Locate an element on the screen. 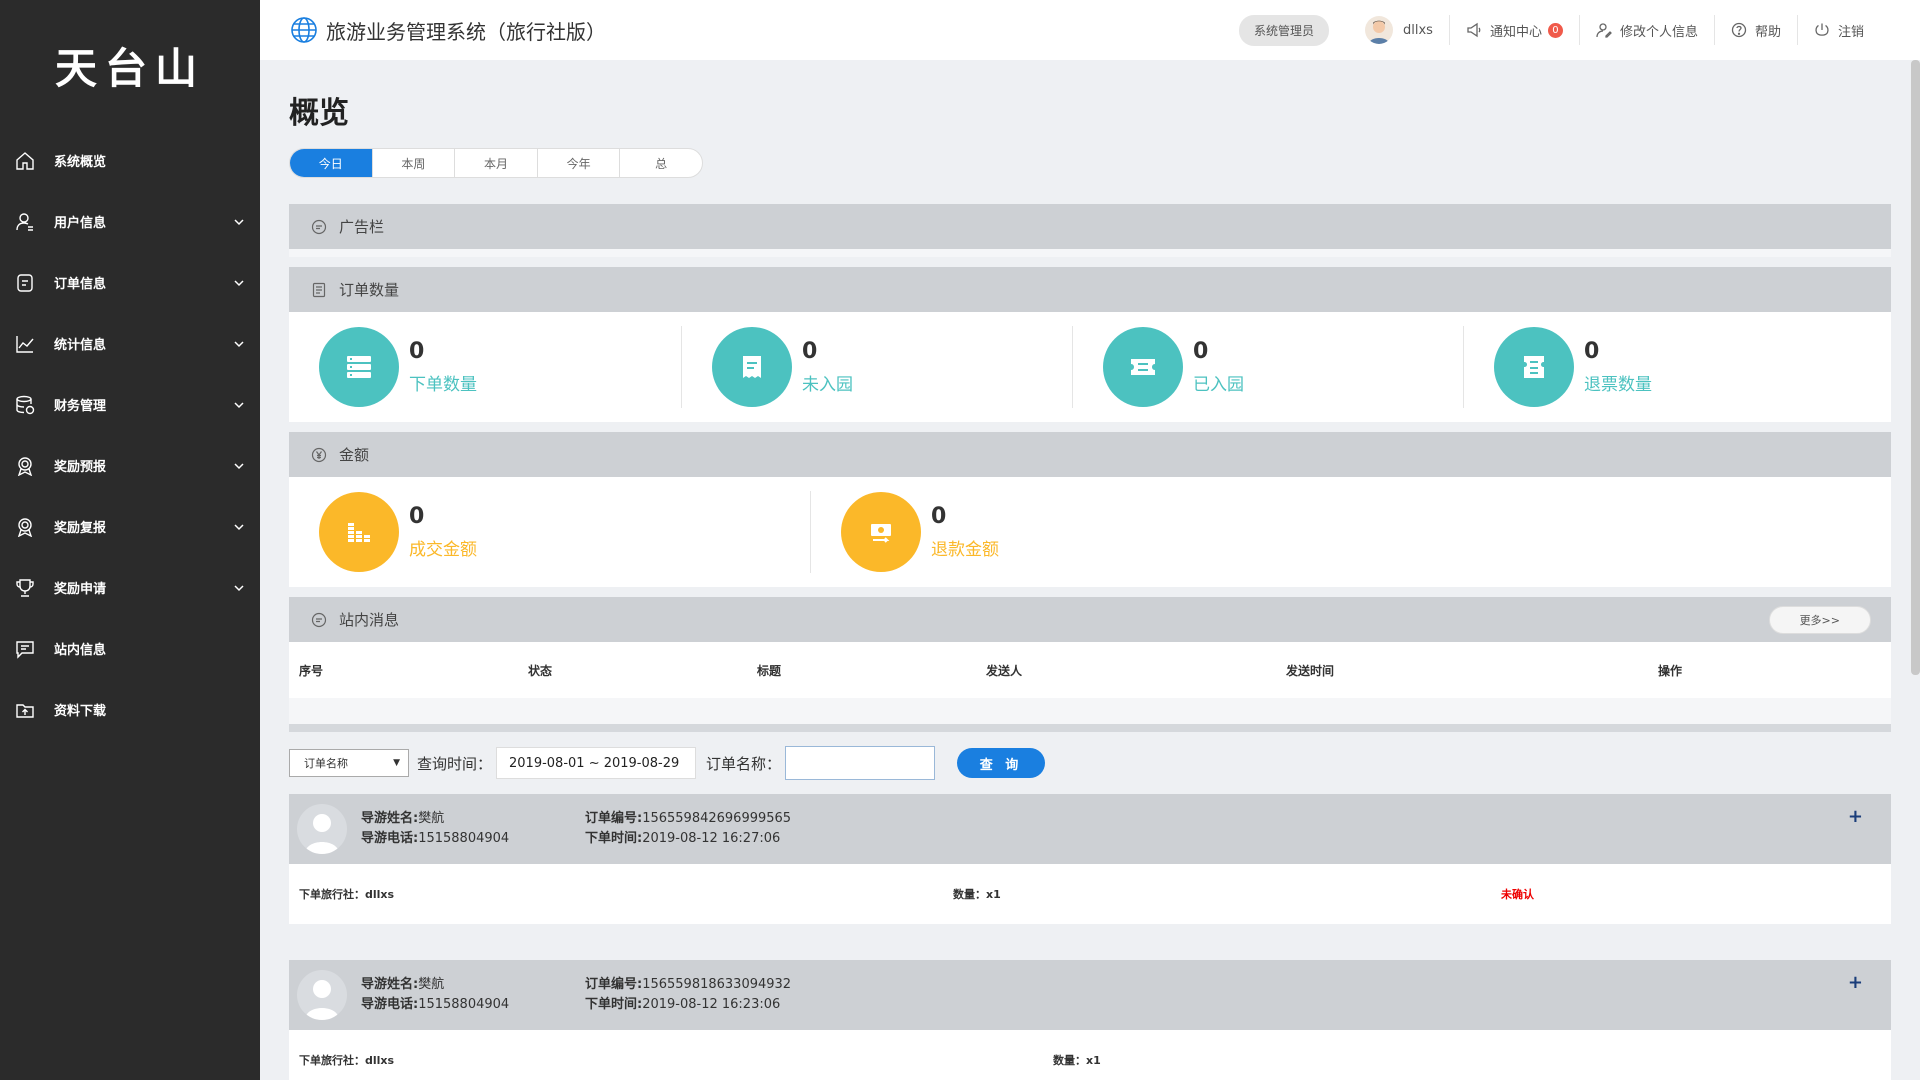 This screenshot has height=1080, width=1920. period-tabs: 今日 本周 本月 今年 总 is located at coordinates (496, 163).